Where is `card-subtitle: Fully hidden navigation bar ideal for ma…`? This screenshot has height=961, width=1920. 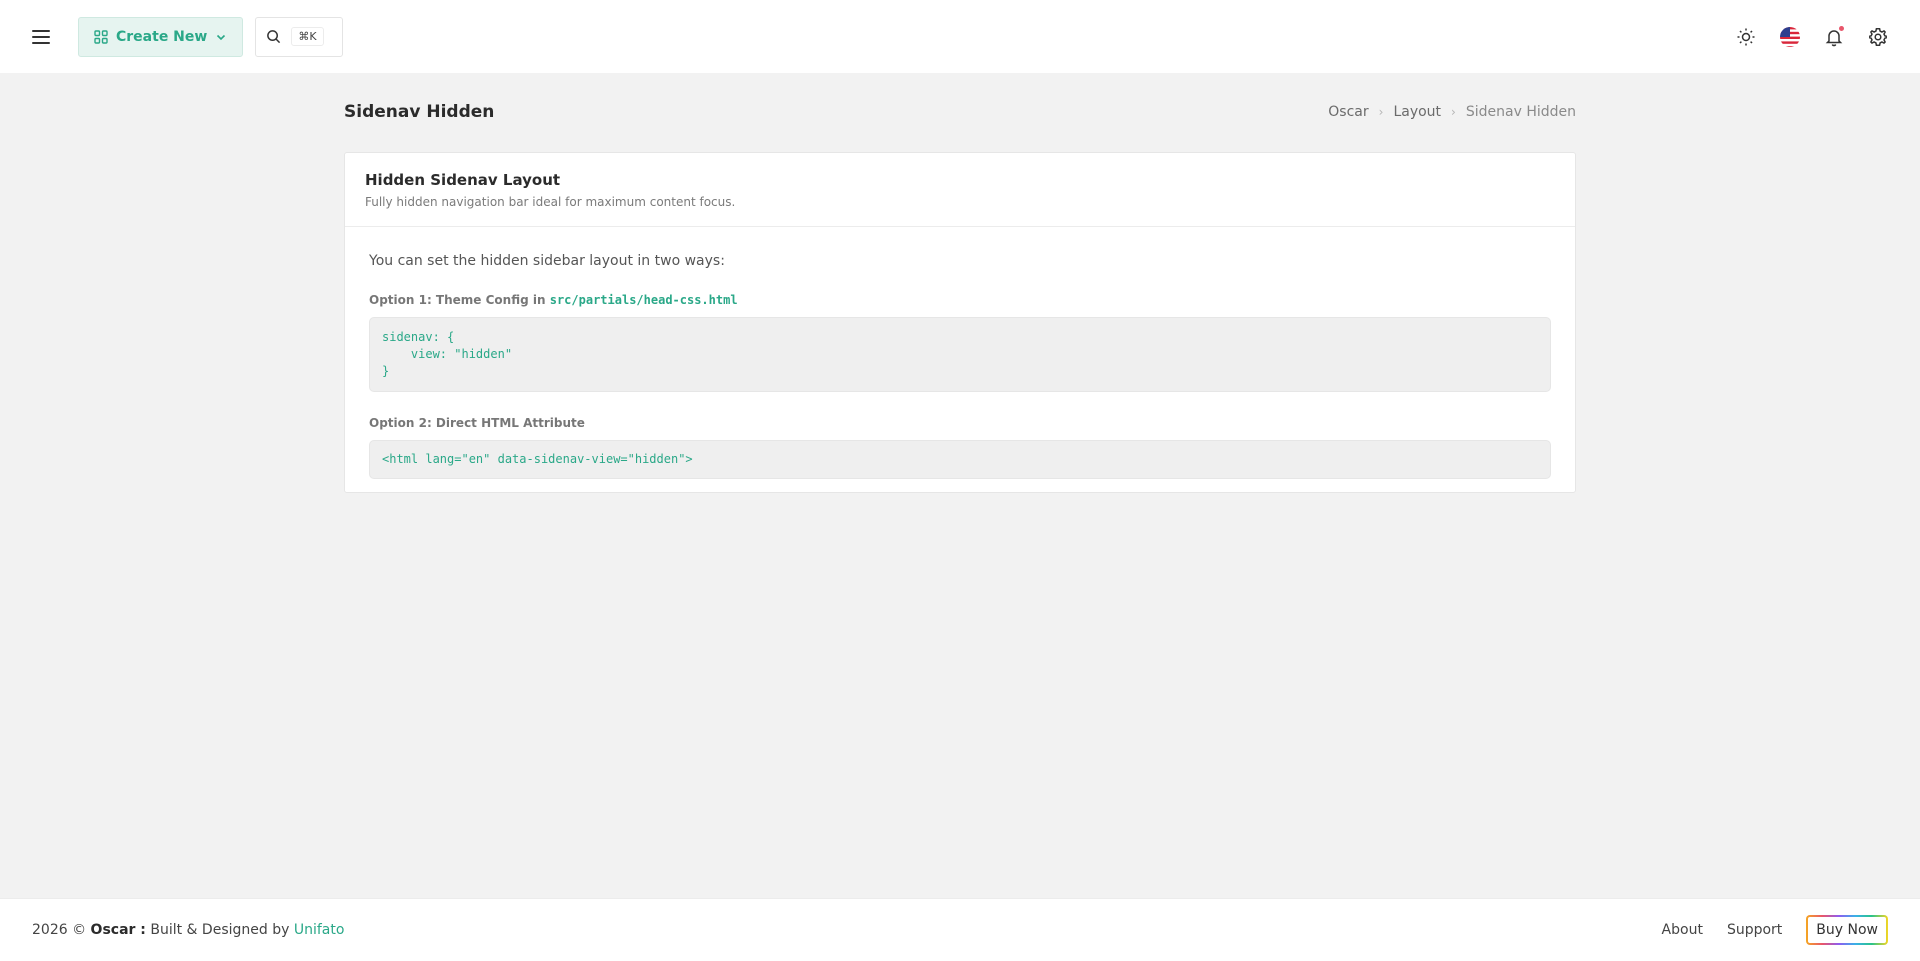
card-subtitle: Fully hidden navigation bar ideal for ma… is located at coordinates (550, 202).